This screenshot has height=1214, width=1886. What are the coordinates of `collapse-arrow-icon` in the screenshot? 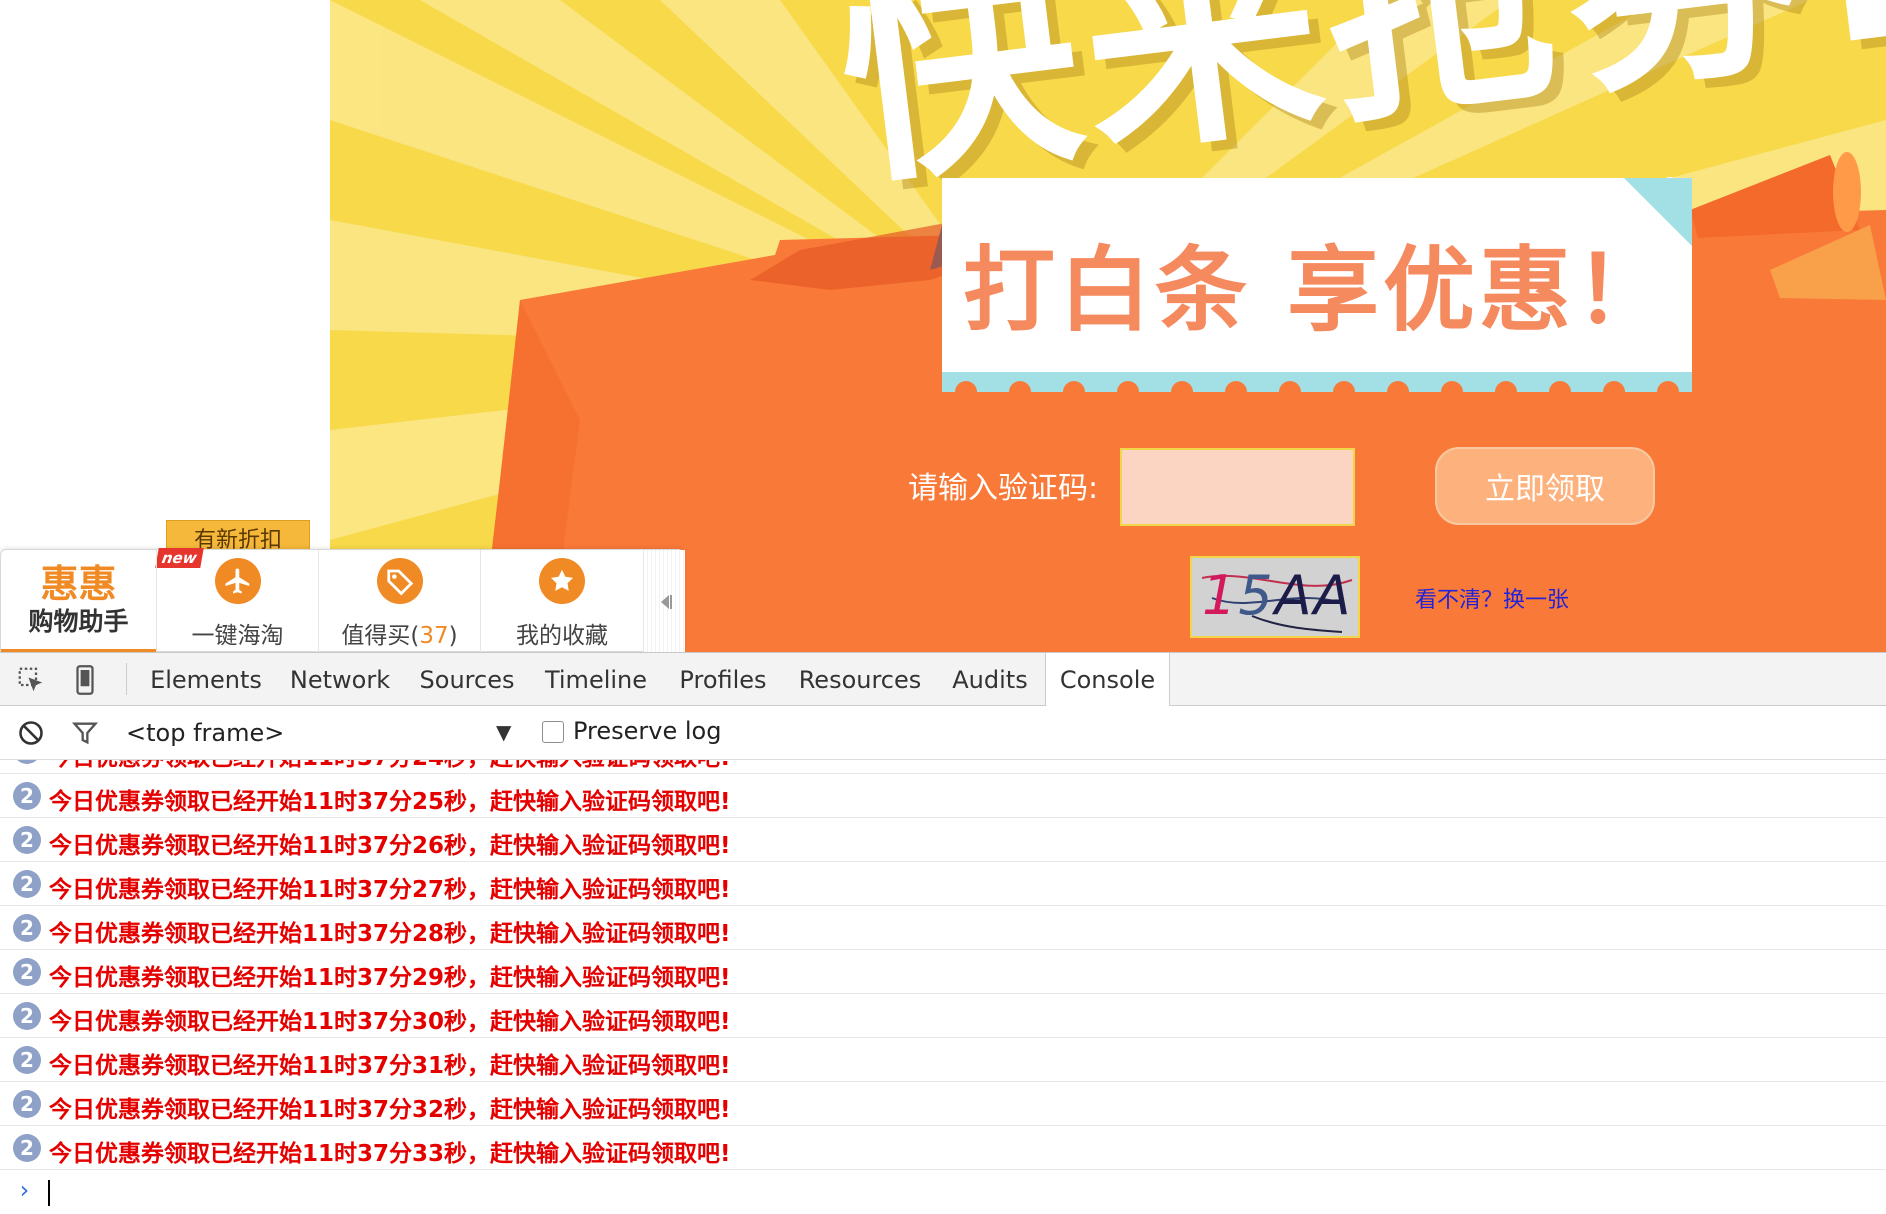 It's located at (666, 601).